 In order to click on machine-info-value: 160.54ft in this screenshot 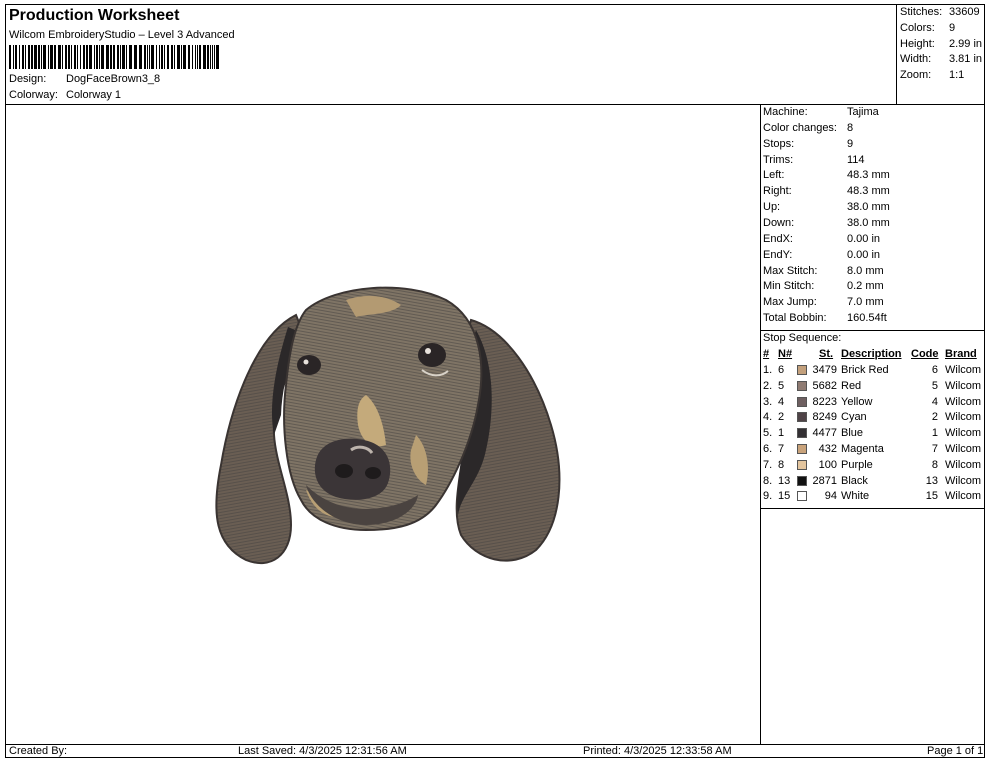, I will do `click(867, 318)`.